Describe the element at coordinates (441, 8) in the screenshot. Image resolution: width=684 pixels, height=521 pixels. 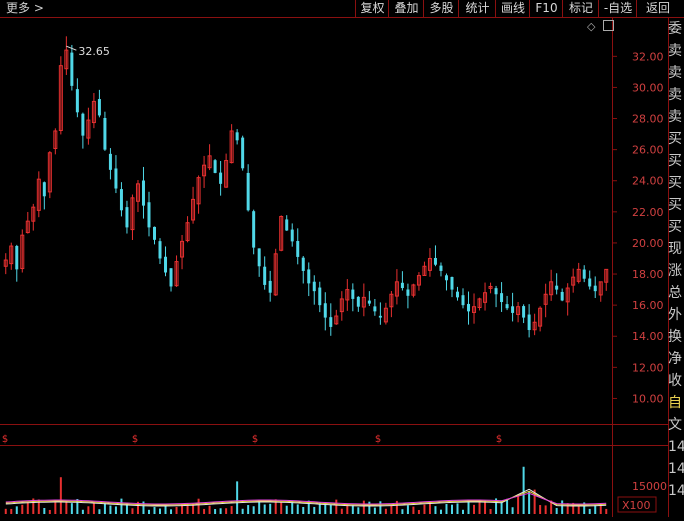
I see `toolbar-button-2: 多股` at that location.